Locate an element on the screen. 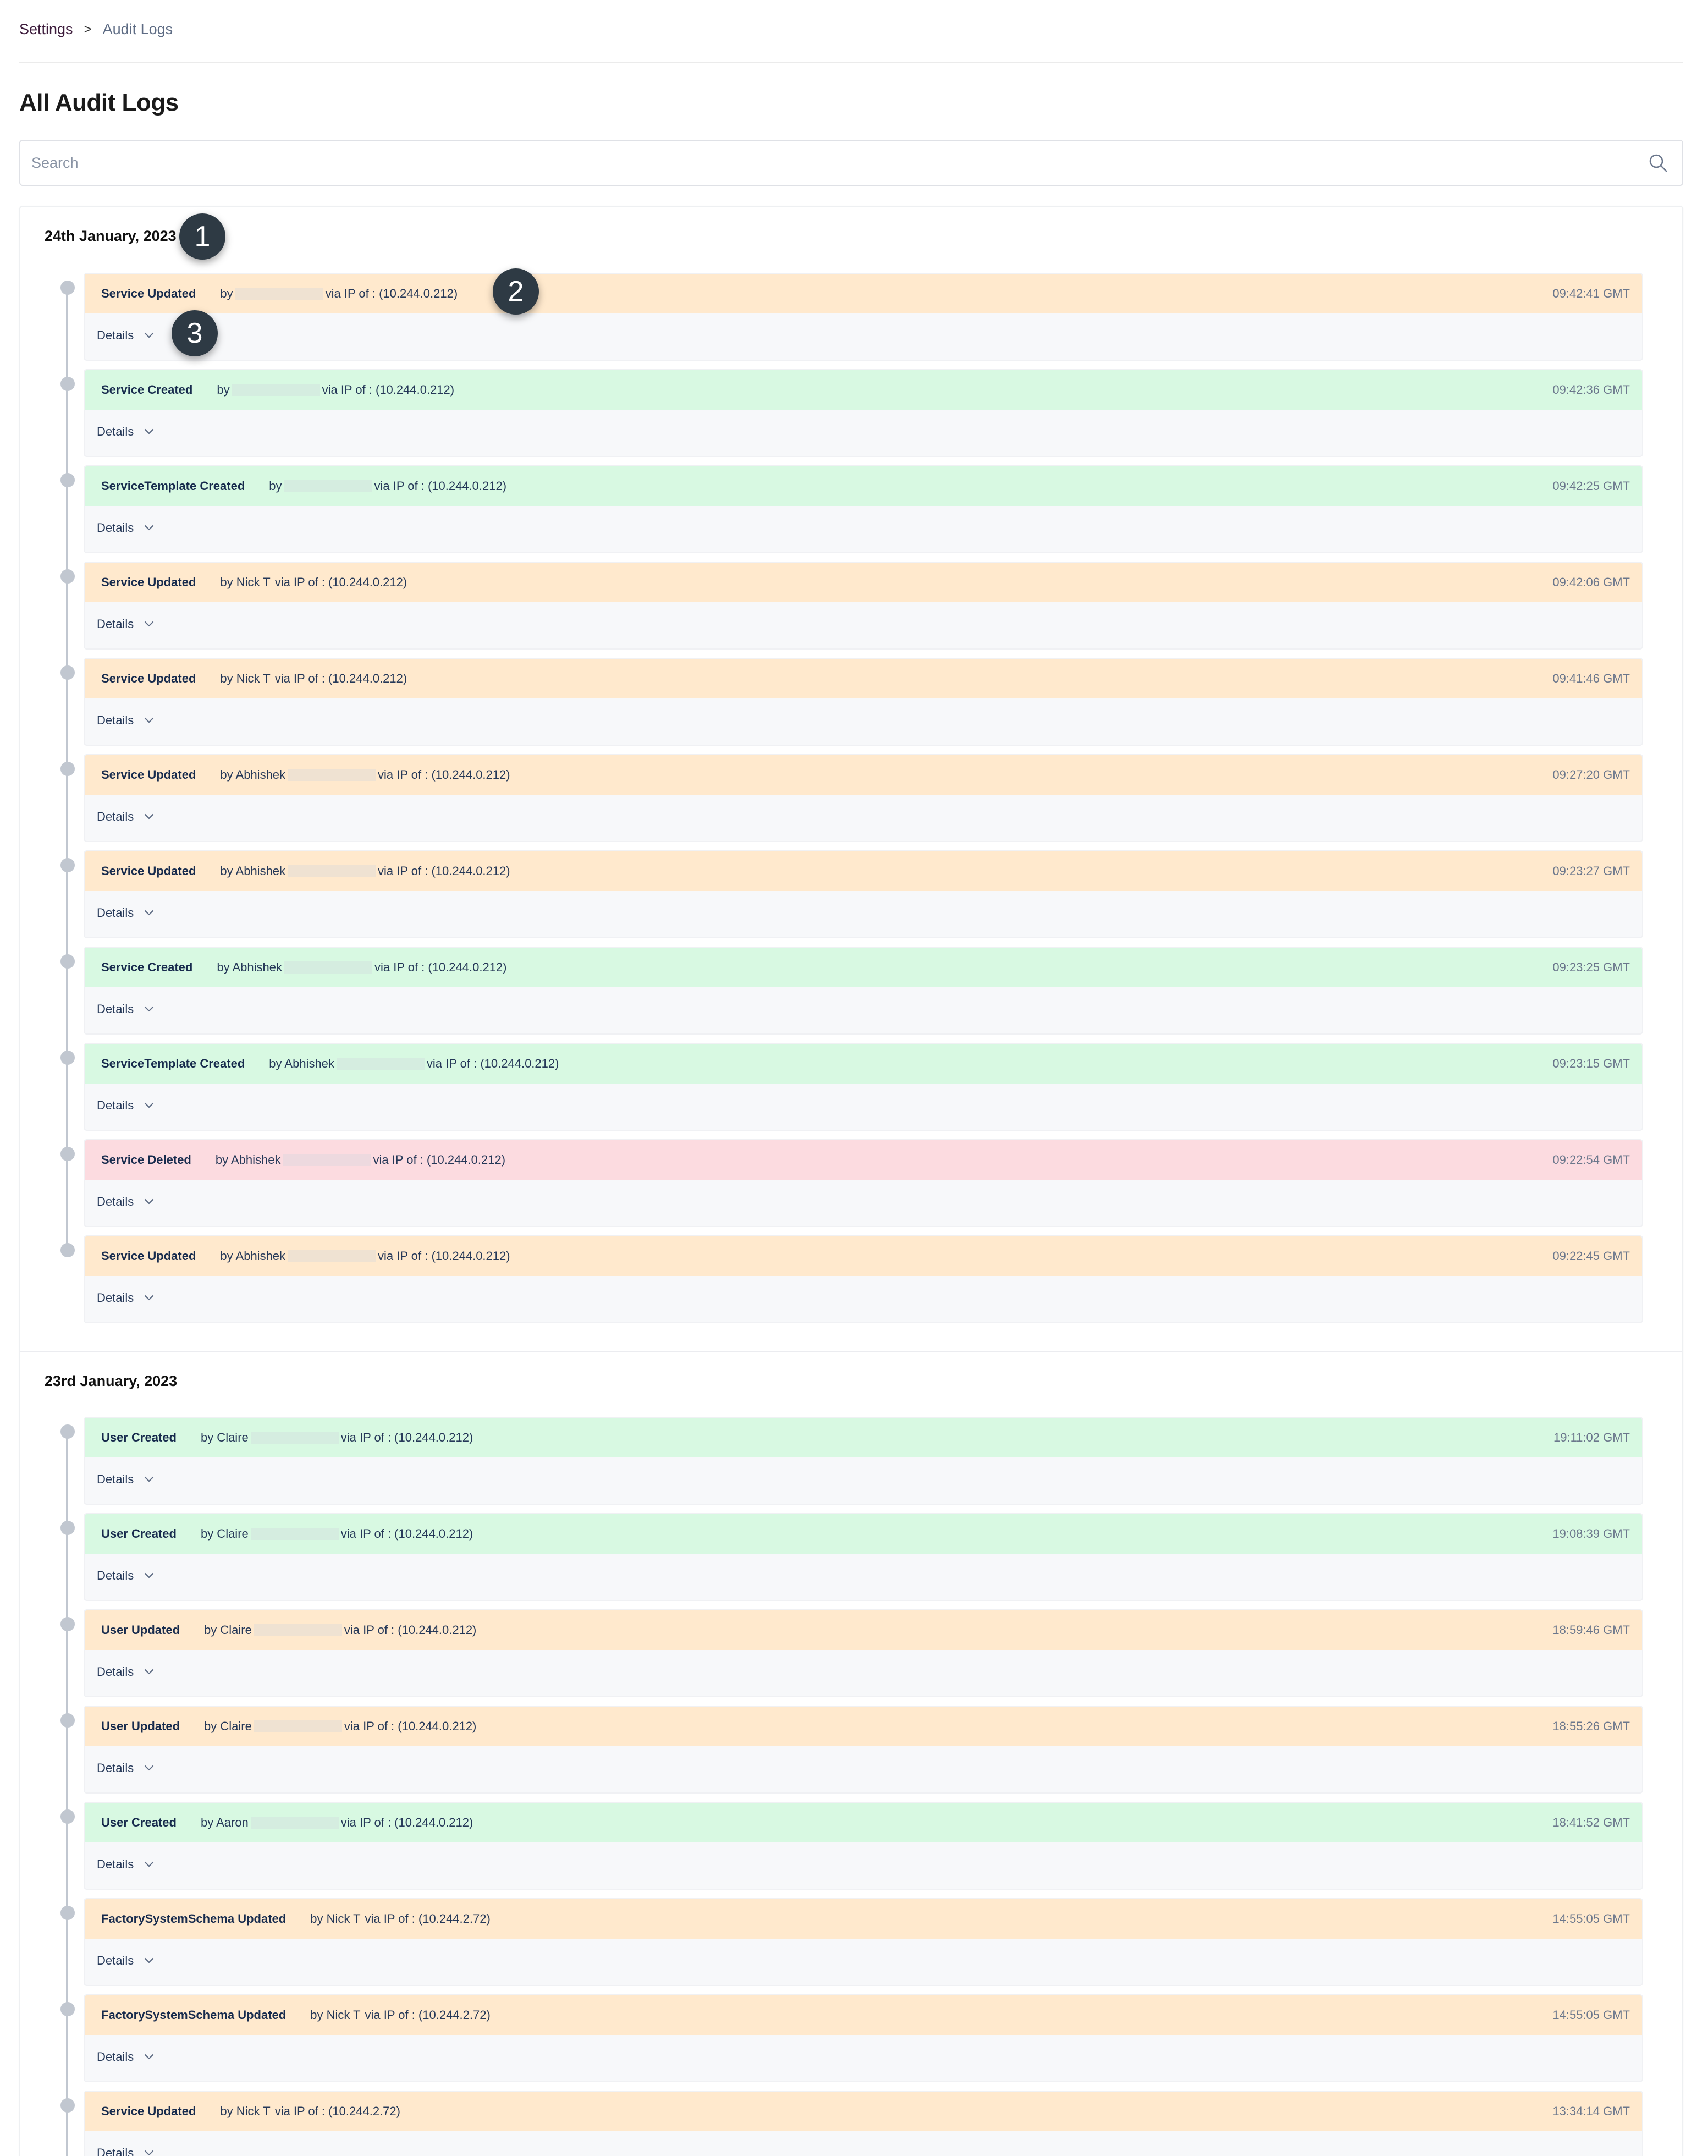  event-type: User Updated is located at coordinates (140, 1726).